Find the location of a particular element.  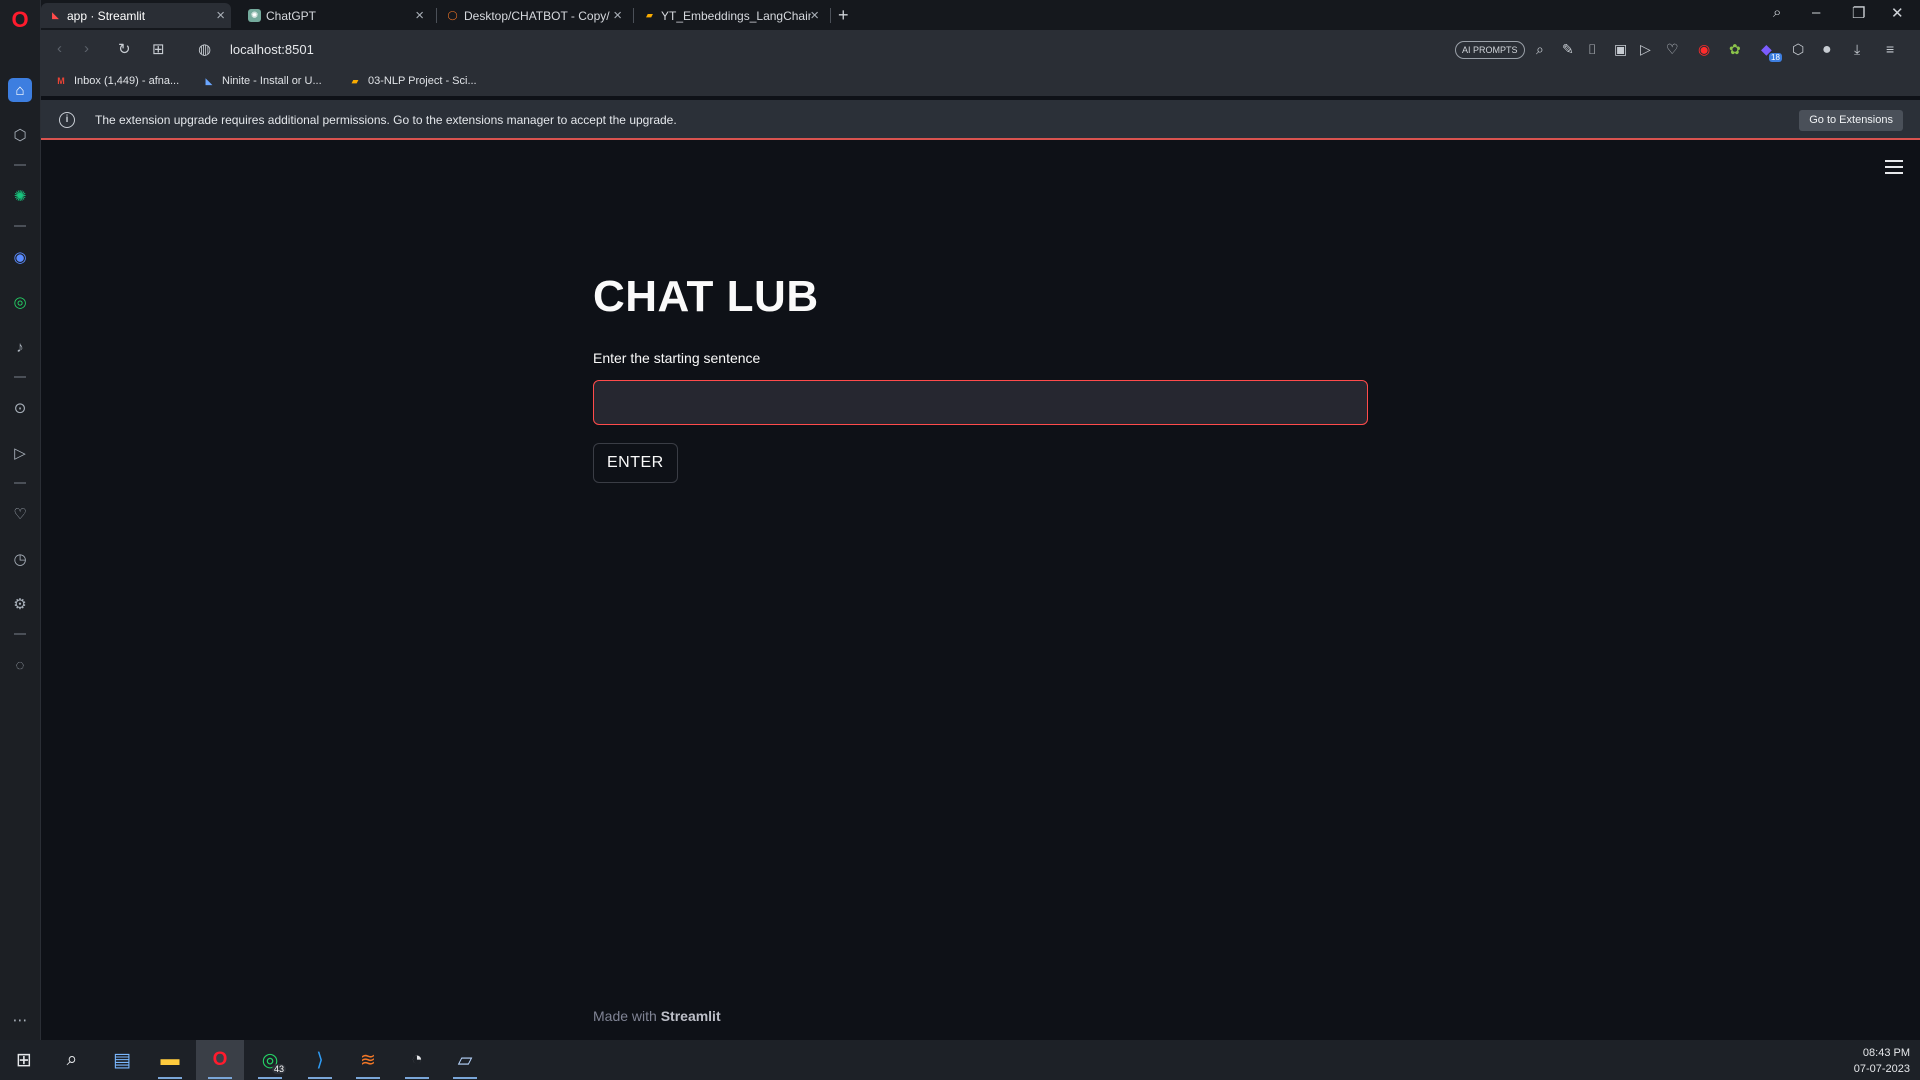

profile-avatar-icon: ● is located at coordinates (1827, 50).